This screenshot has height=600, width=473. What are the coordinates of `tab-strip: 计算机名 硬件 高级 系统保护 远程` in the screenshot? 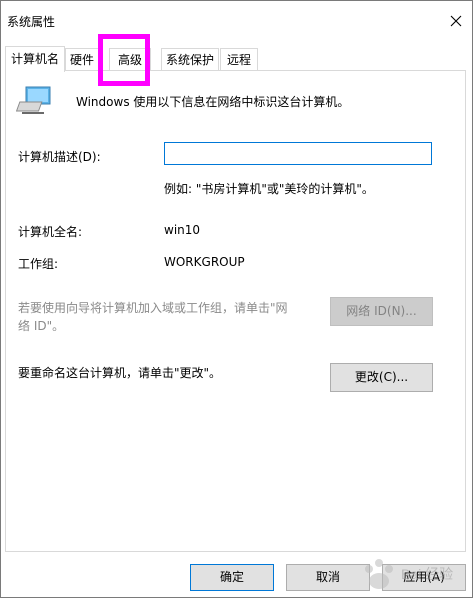 It's located at (236, 59).